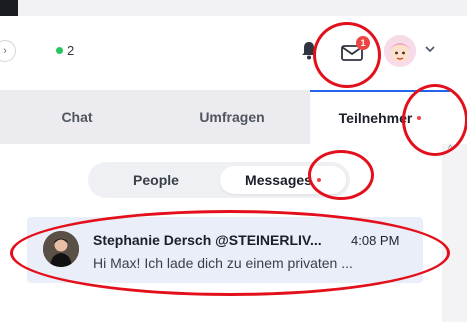 This screenshot has width=467, height=322. What do you see at coordinates (450, 149) in the screenshot?
I see `scroll-up-icon: ^` at bounding box center [450, 149].